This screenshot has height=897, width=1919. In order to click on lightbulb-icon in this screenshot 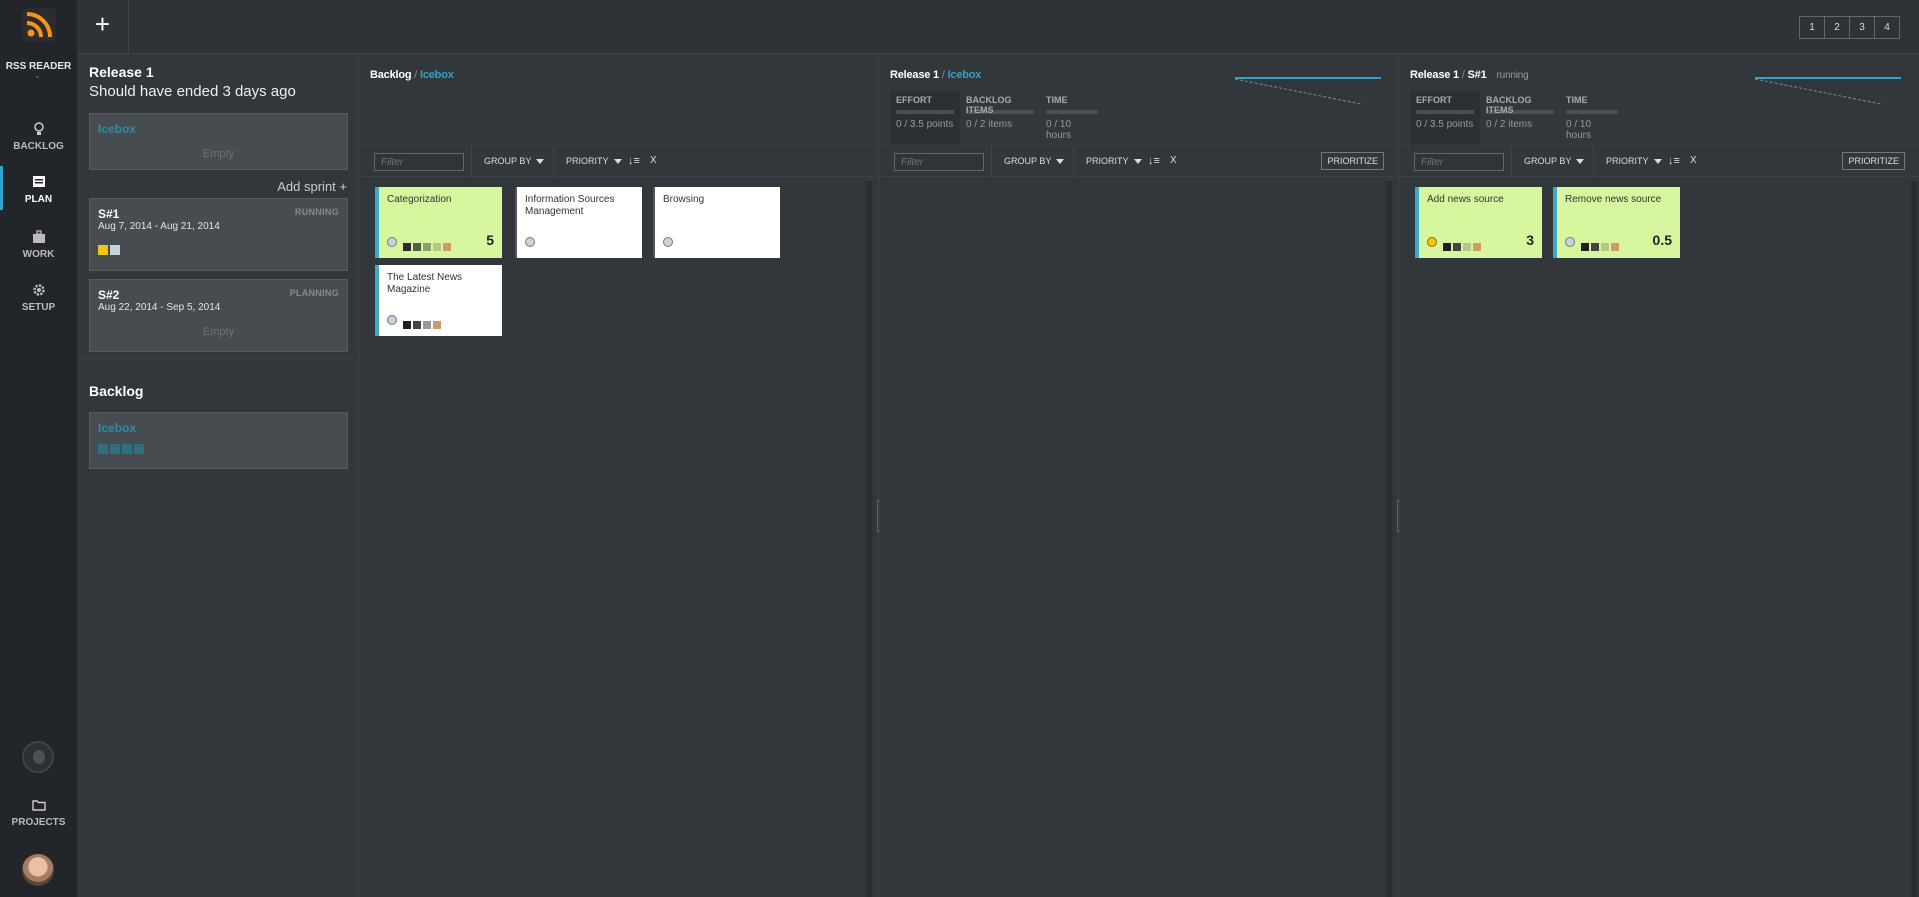, I will do `click(38, 128)`.